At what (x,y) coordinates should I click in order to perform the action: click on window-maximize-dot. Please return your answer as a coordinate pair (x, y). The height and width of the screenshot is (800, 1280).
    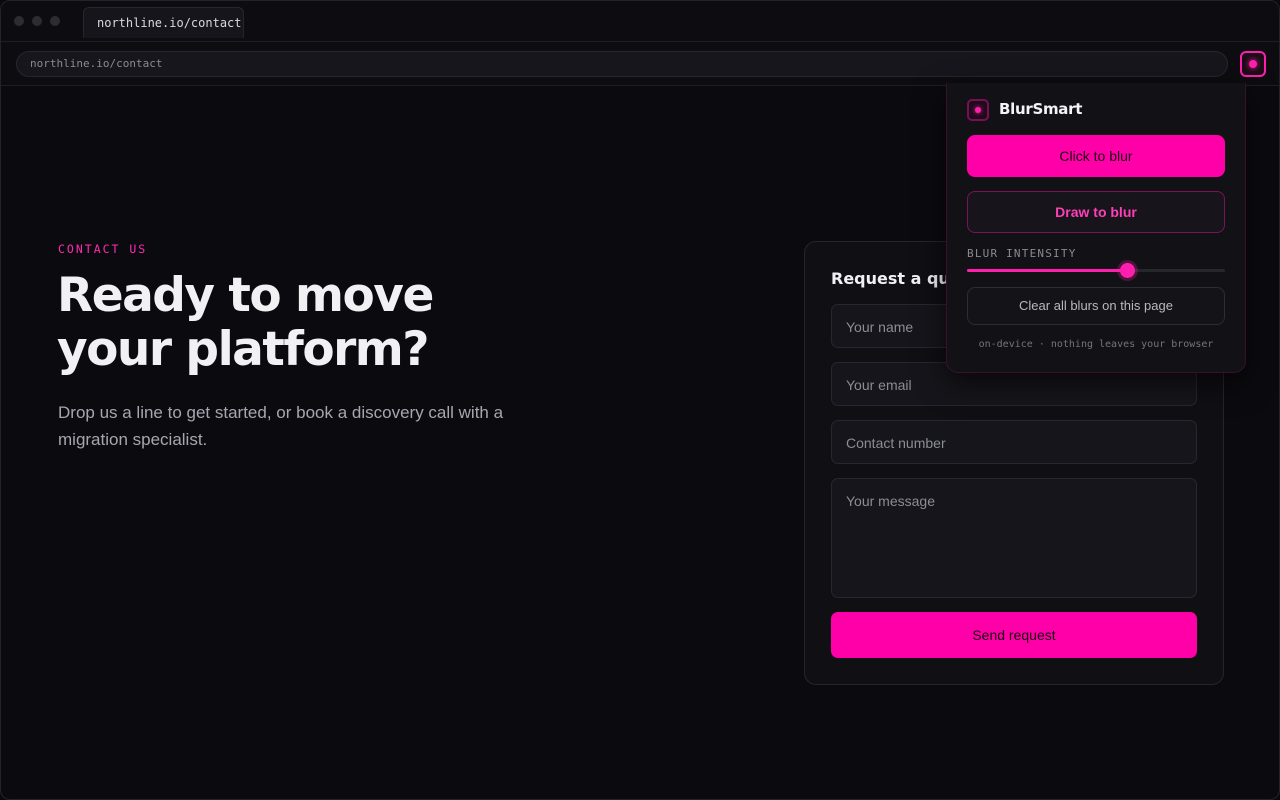
    Looking at the image, I should click on (55, 21).